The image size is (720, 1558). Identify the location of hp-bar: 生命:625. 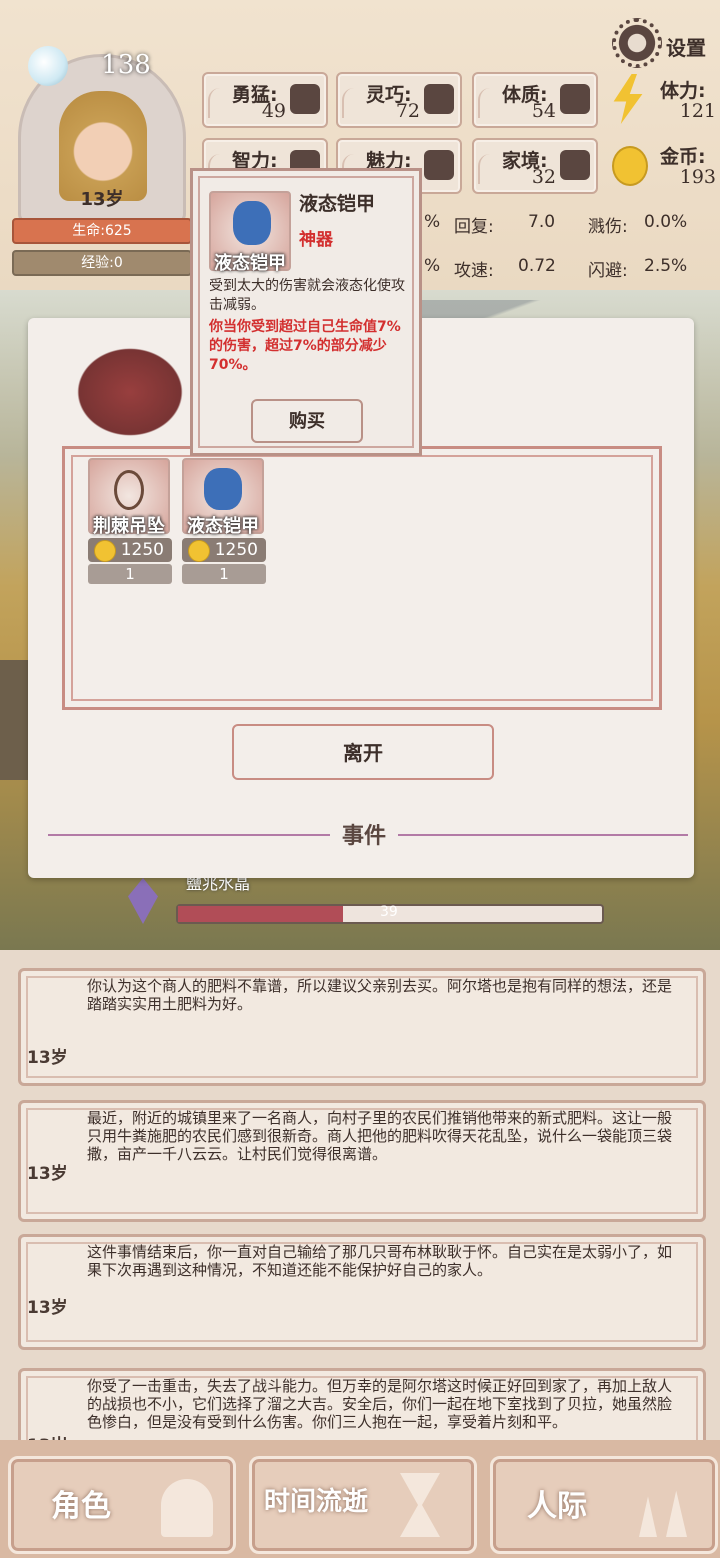
(102, 231).